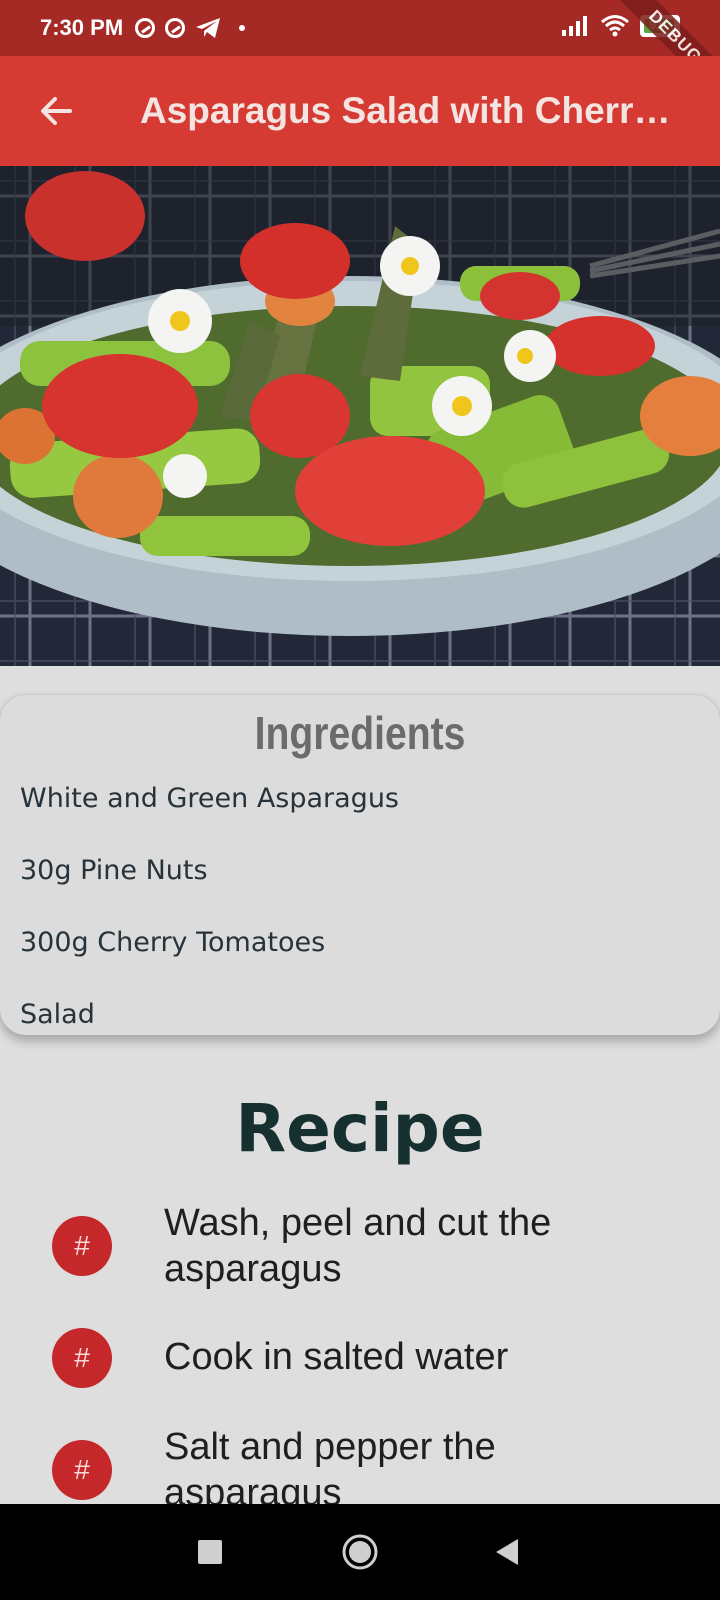  Describe the element at coordinates (360, 733) in the screenshot. I see `ingredients-title: Ingredients` at that location.